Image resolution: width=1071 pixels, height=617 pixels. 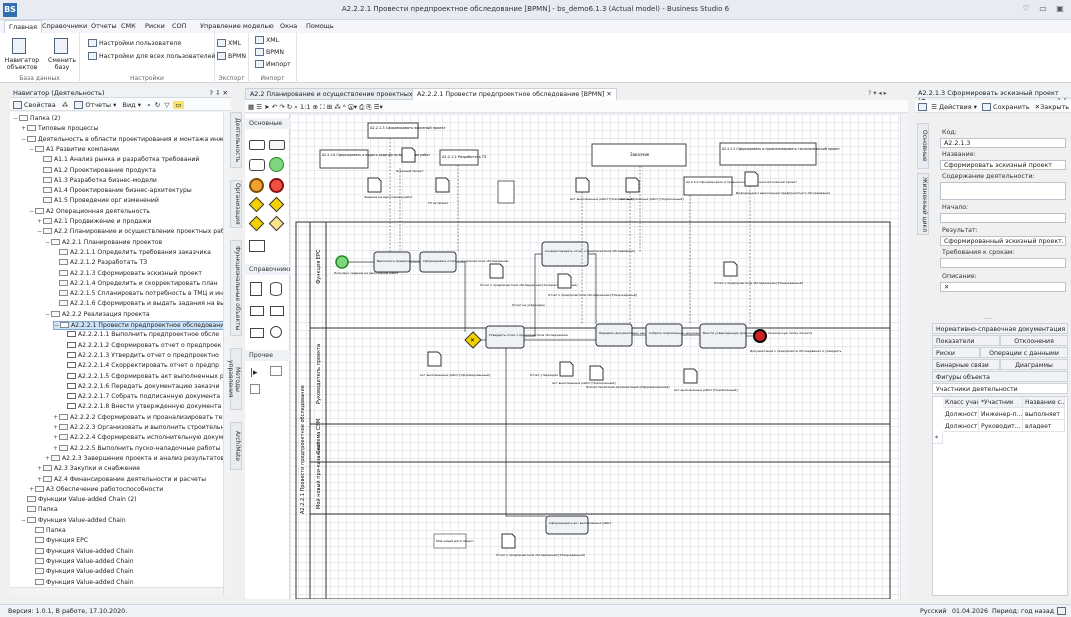 I want to click on all-users-settings-button: Настройки для всех пользователей, so click(x=151, y=56).